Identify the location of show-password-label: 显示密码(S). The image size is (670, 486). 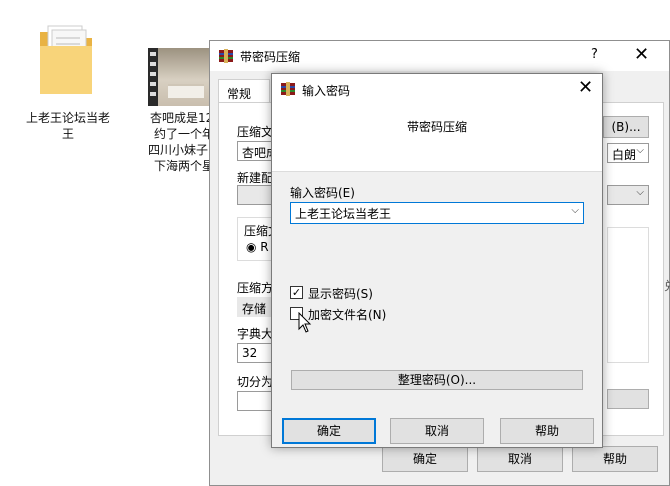
(340, 293).